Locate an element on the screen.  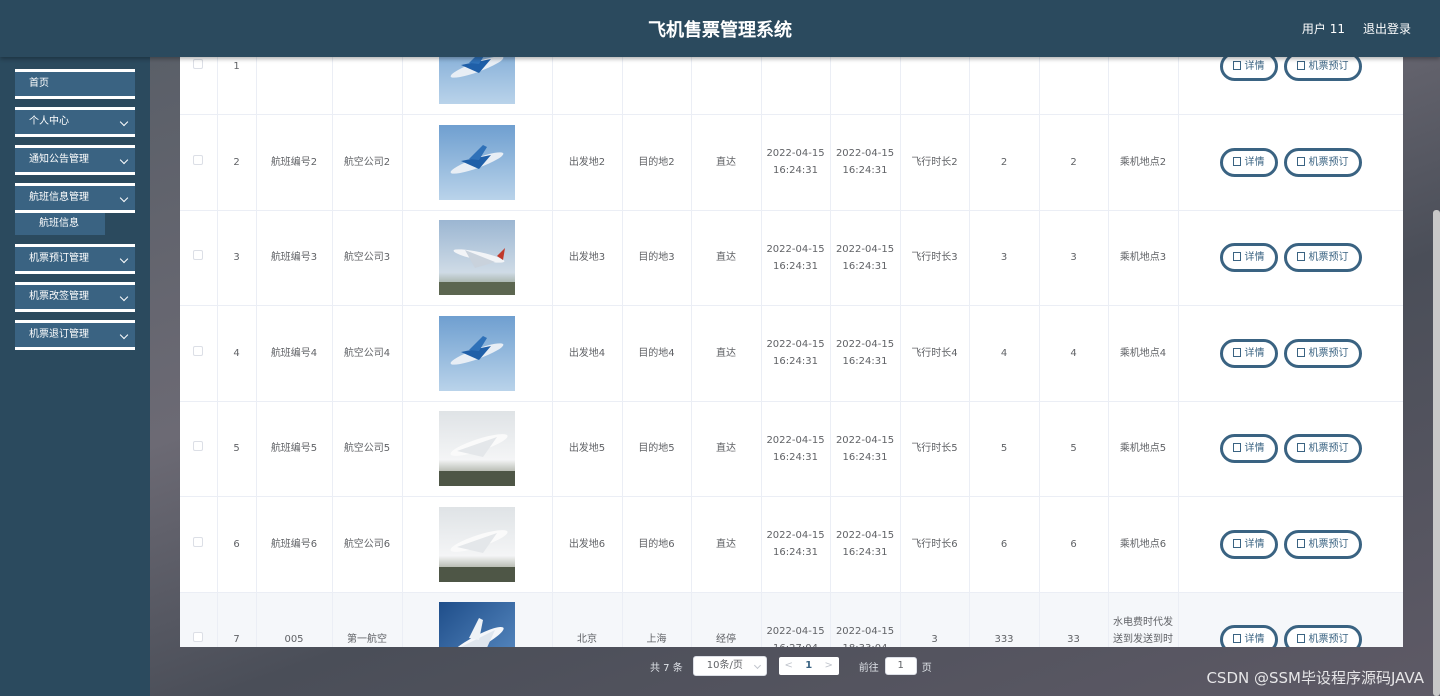
destination: 目的地6 is located at coordinates (657, 544).